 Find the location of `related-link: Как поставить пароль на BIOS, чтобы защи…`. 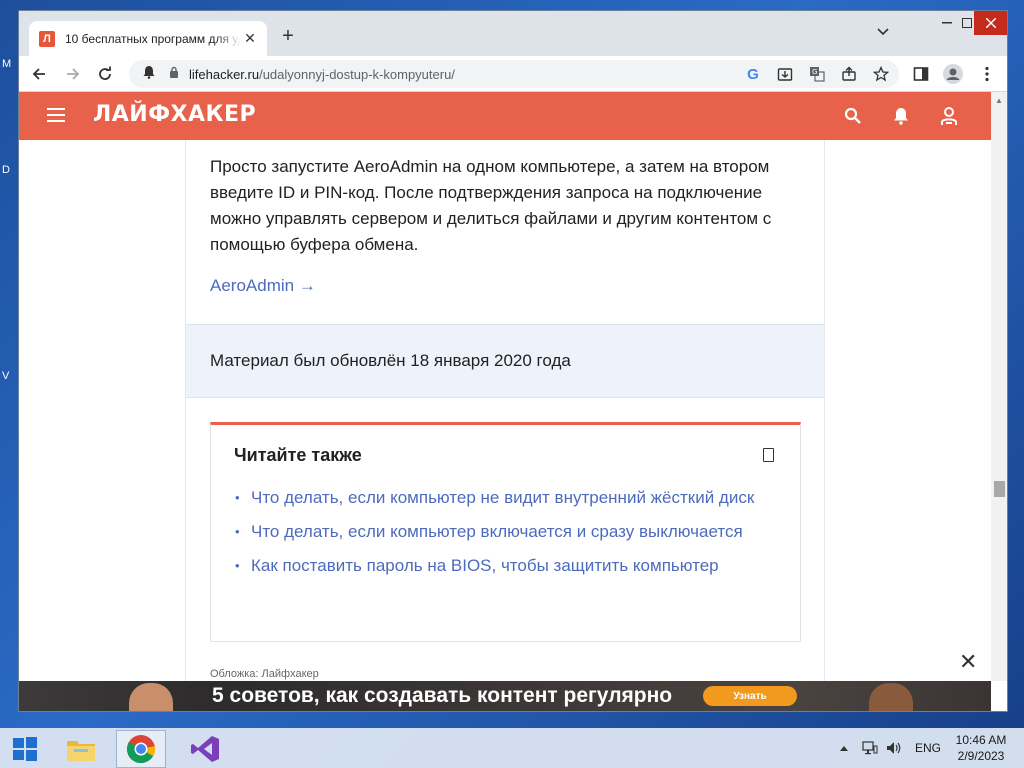

related-link: Как поставить пароль на BIOS, чтобы защи… is located at coordinates (505, 566).